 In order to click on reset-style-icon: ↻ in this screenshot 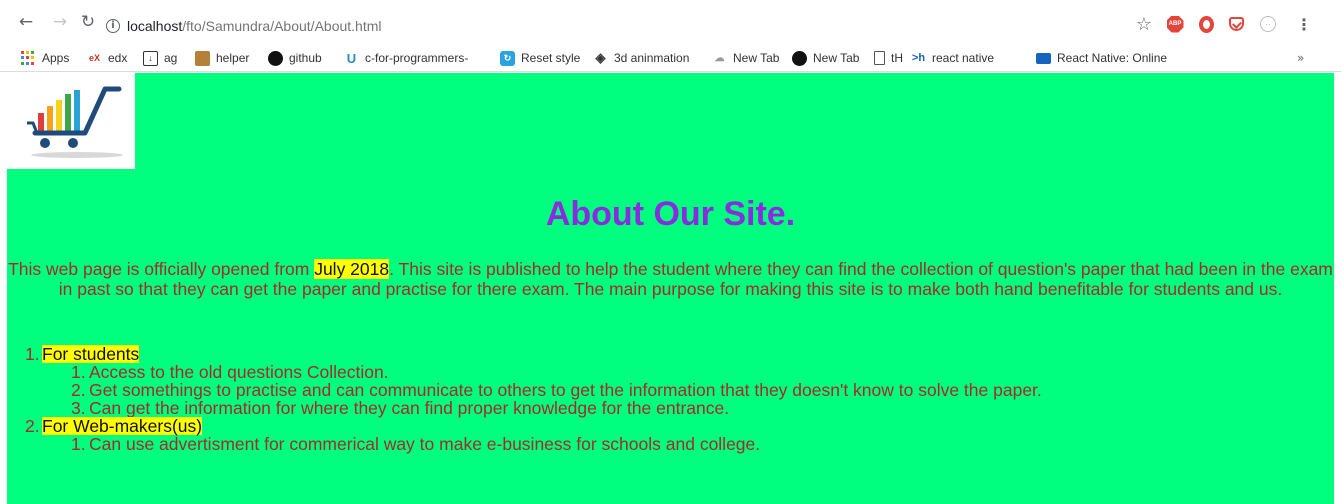, I will do `click(507, 58)`.